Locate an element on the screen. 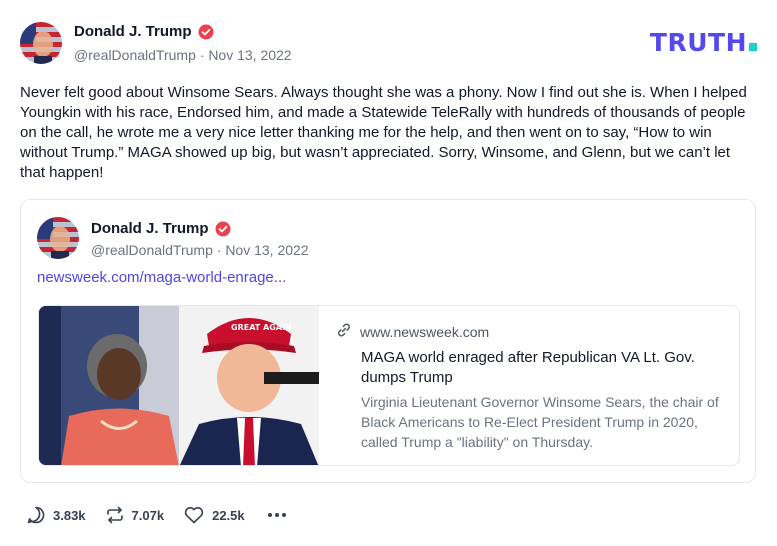  post-date: Nov 13, 2022 is located at coordinates (249, 55).